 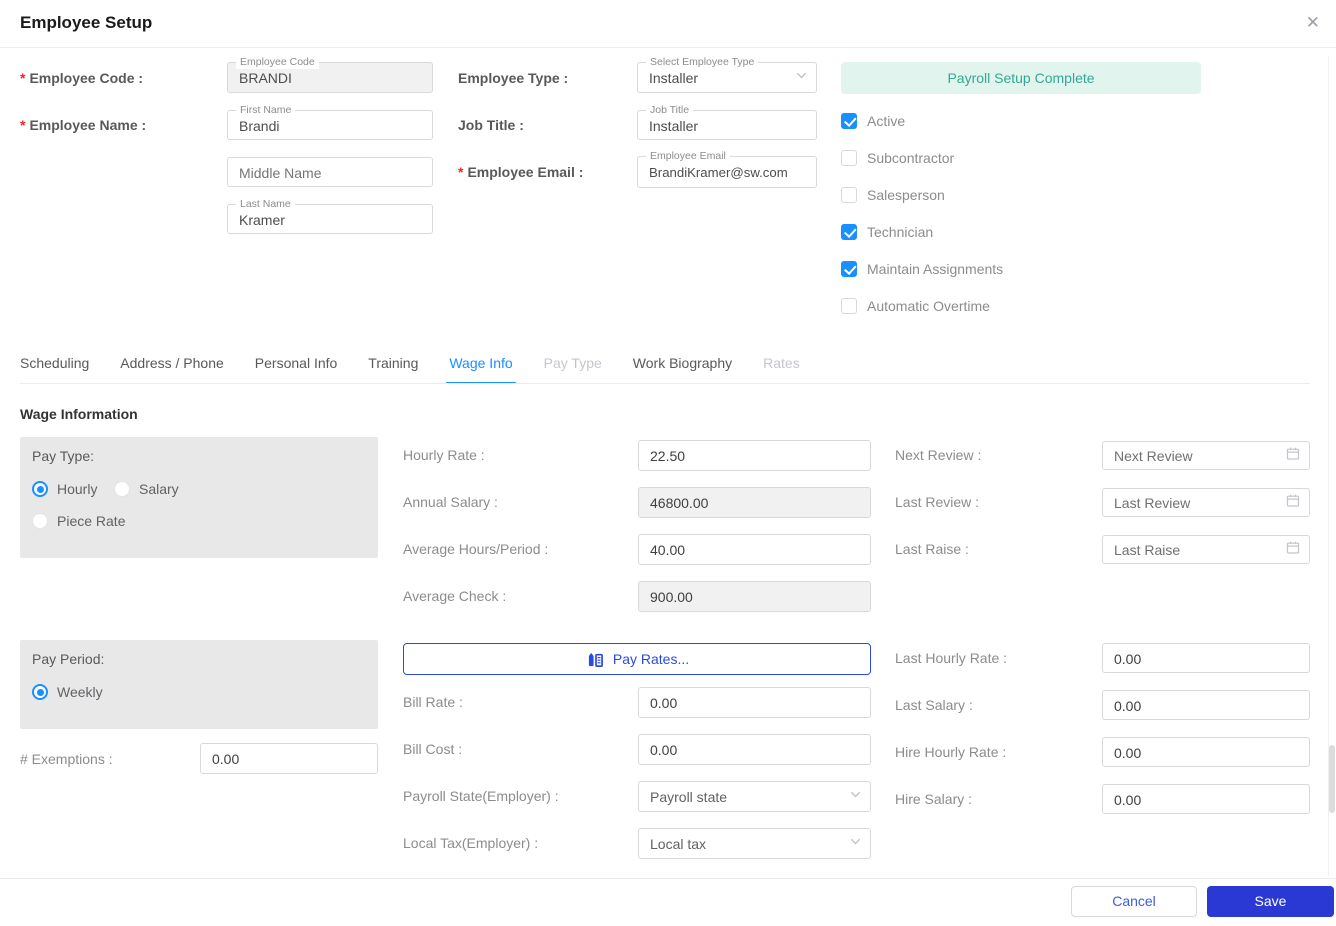 I want to click on checkbox-maintain-assignments: Maintain Assignments, so click(x=922, y=268).